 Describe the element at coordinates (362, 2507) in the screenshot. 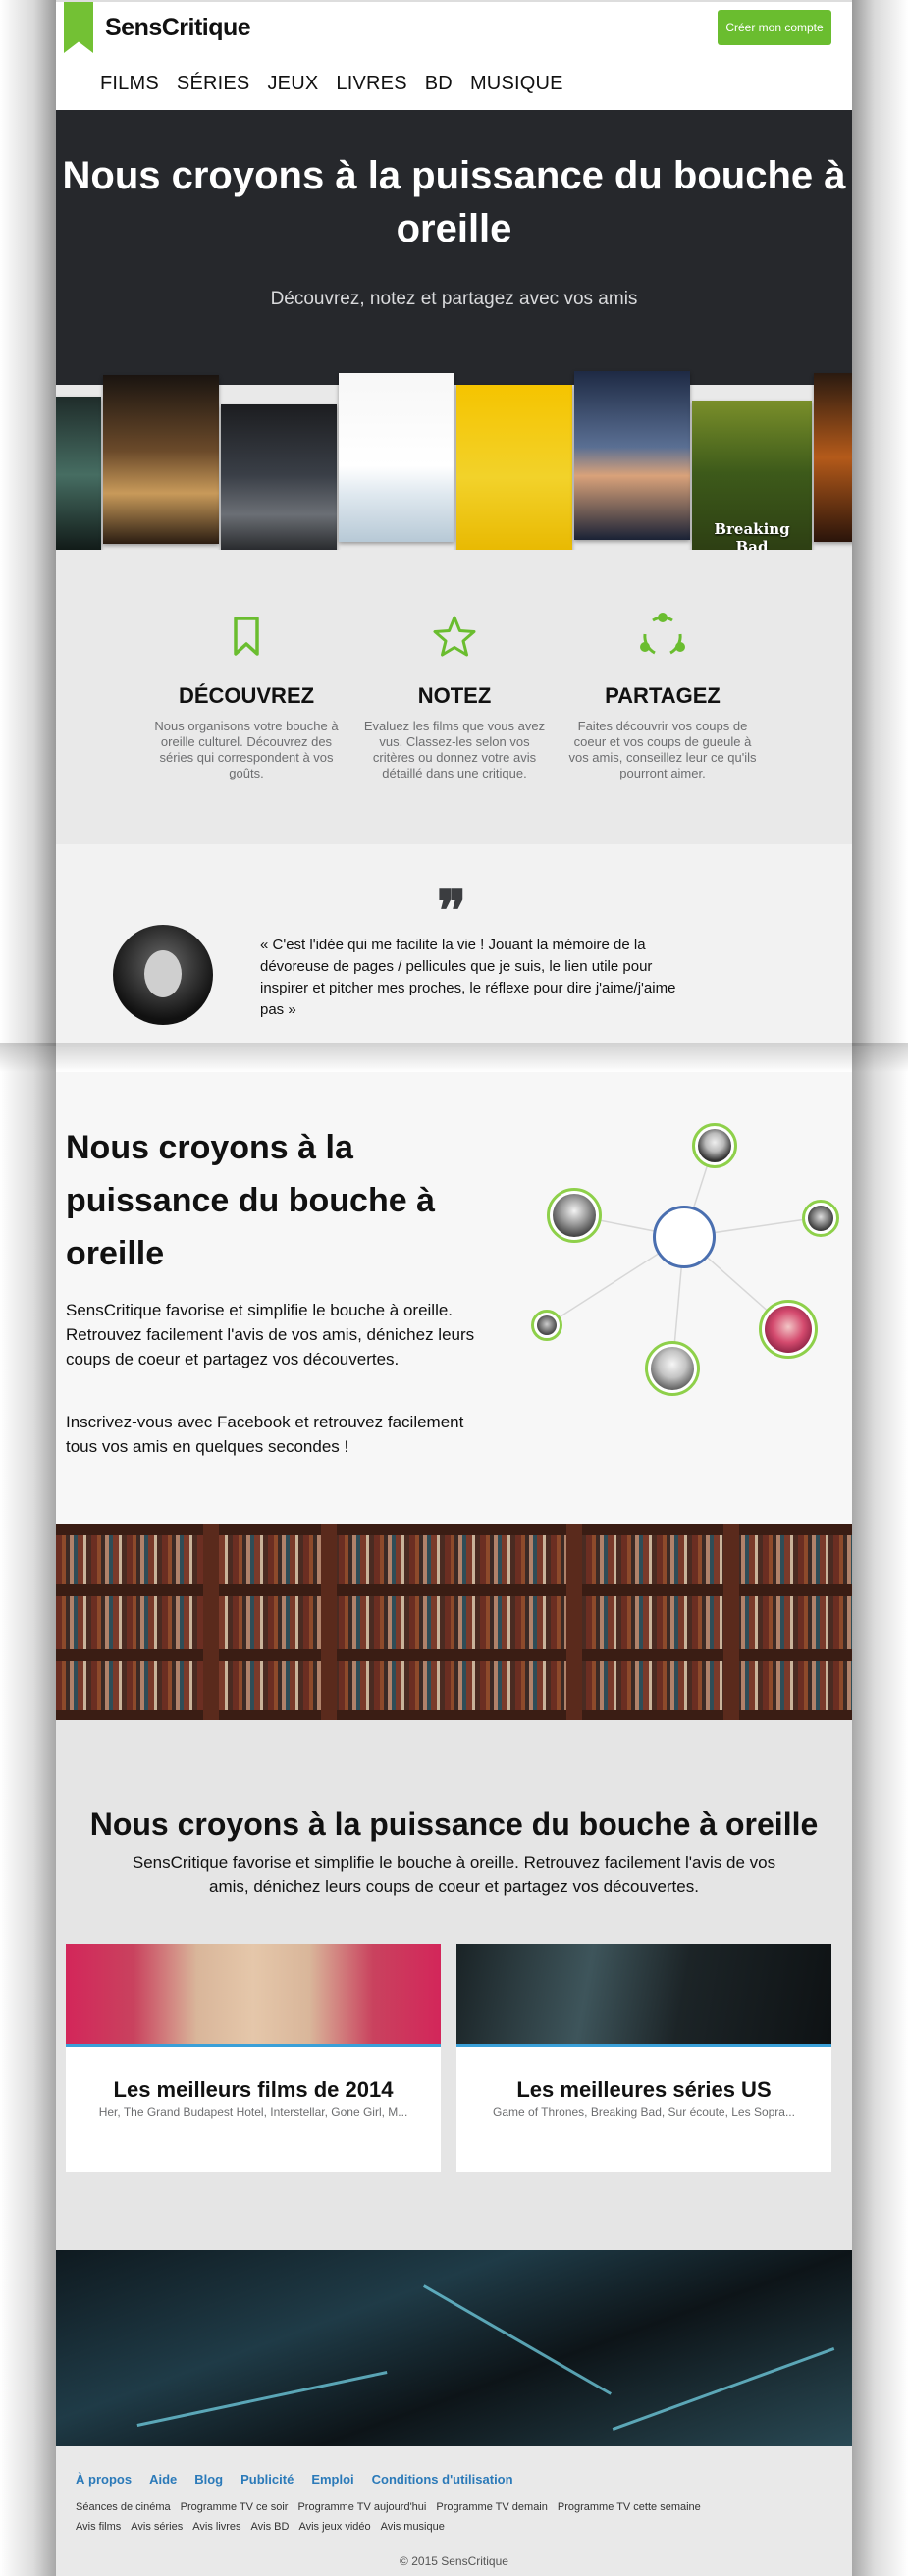

I see `footer-small-link: Programme TV aujourd'hui` at that location.